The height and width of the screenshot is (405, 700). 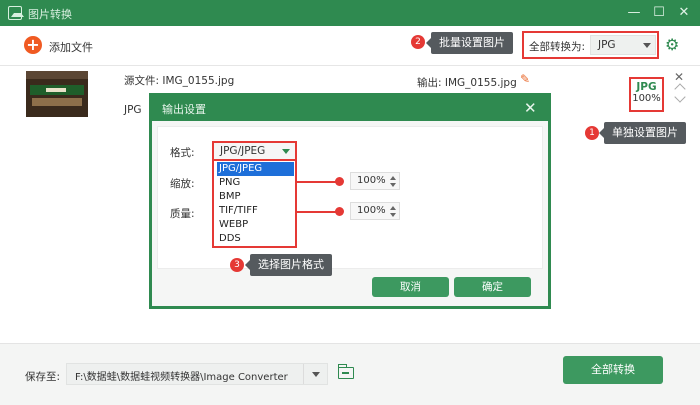 What do you see at coordinates (646, 87) in the screenshot?
I see `status-format: JPG` at bounding box center [646, 87].